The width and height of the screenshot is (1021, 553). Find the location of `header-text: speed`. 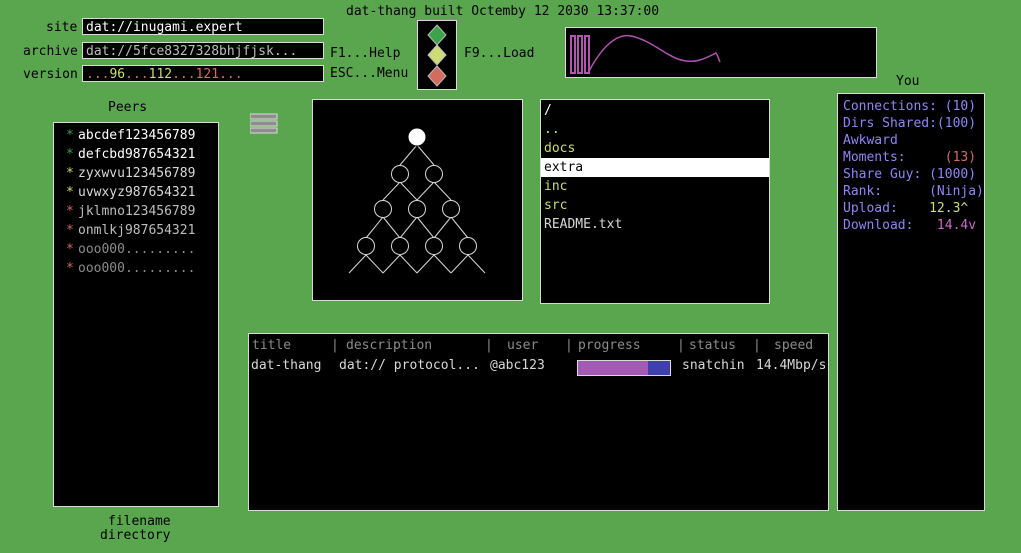

header-text: speed is located at coordinates (794, 345).